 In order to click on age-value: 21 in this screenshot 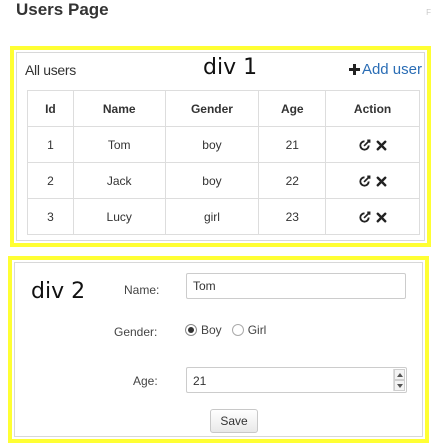, I will do `click(200, 381)`.